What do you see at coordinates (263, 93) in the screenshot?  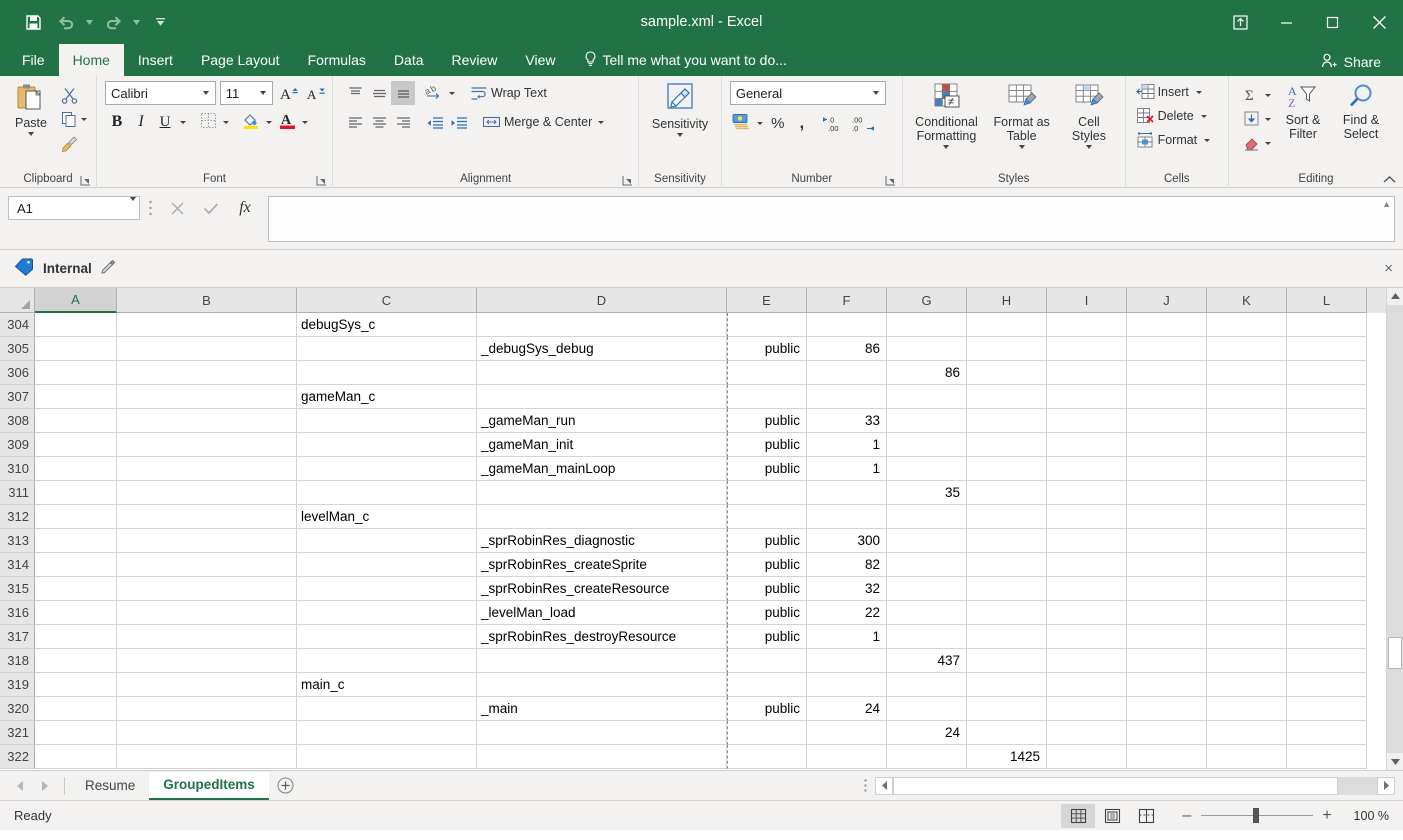 I see `font-size-dropdown-icon` at bounding box center [263, 93].